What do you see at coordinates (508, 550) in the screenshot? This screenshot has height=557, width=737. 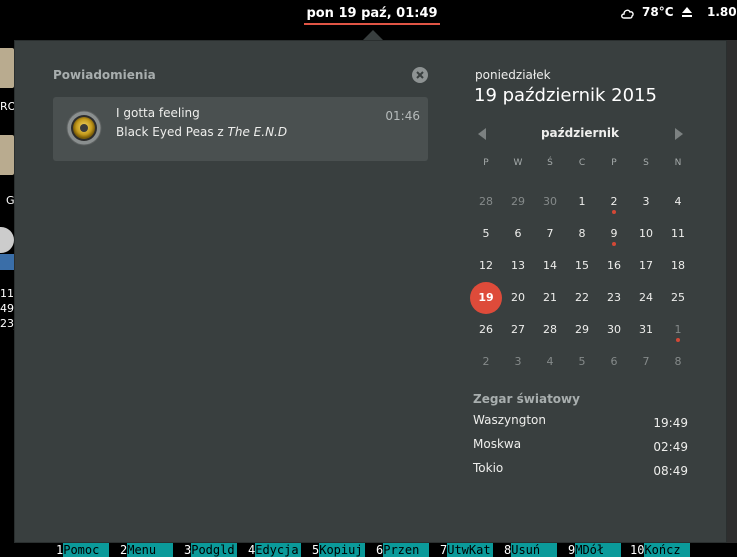 I see `function-key-number: 8` at bounding box center [508, 550].